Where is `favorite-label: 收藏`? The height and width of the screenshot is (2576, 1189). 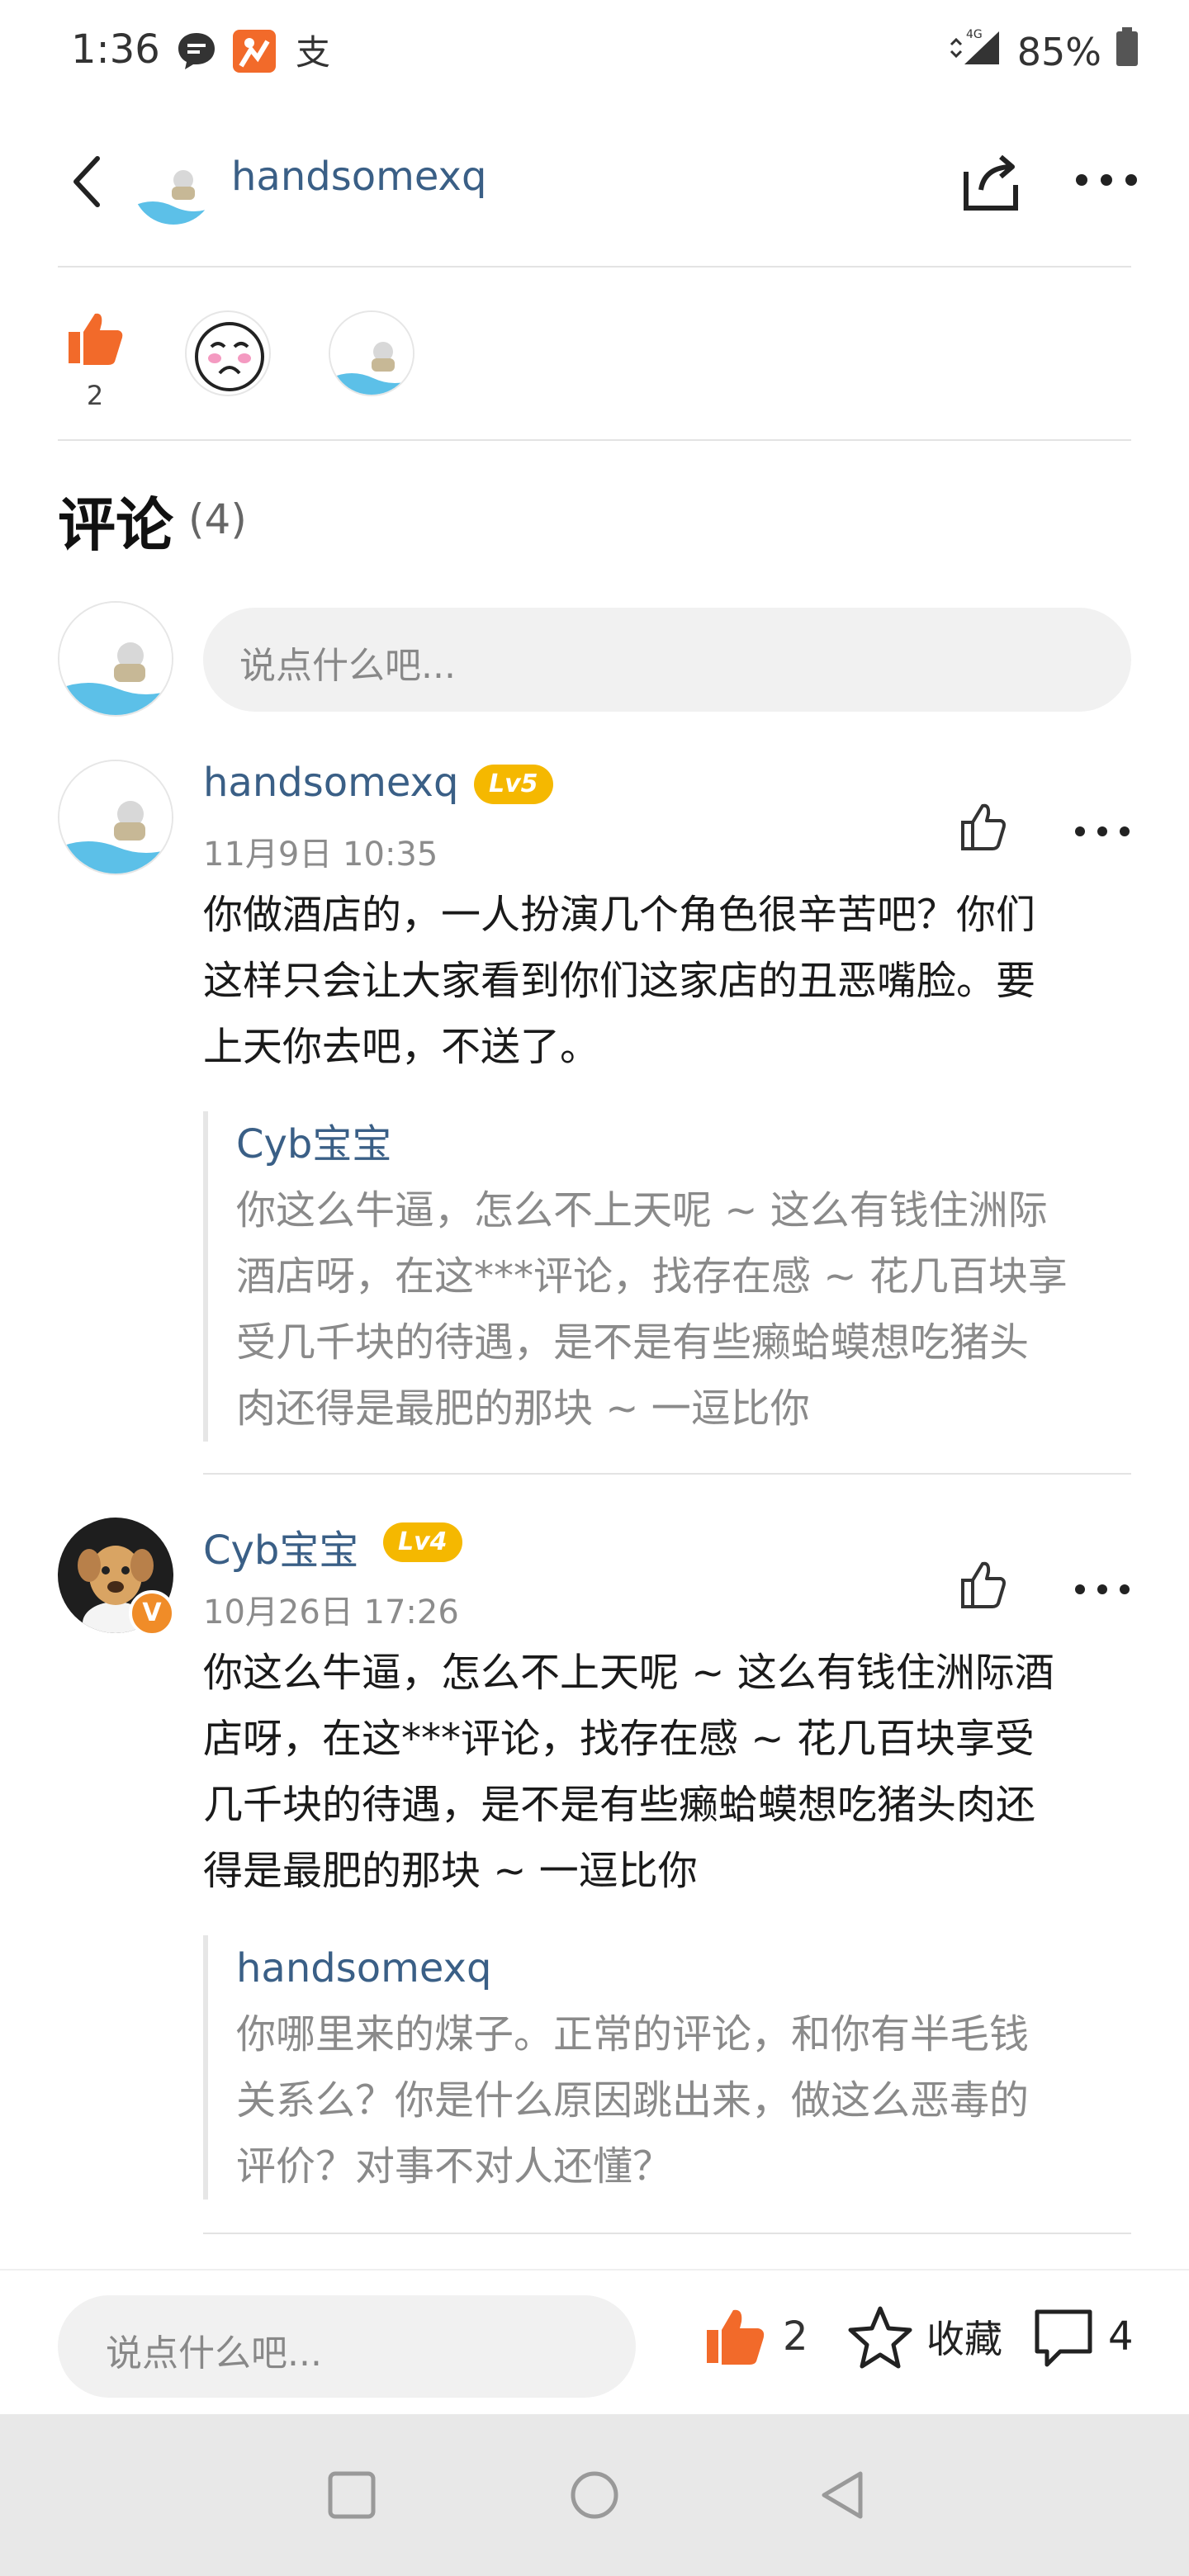 favorite-label: 收藏 is located at coordinates (964, 2339).